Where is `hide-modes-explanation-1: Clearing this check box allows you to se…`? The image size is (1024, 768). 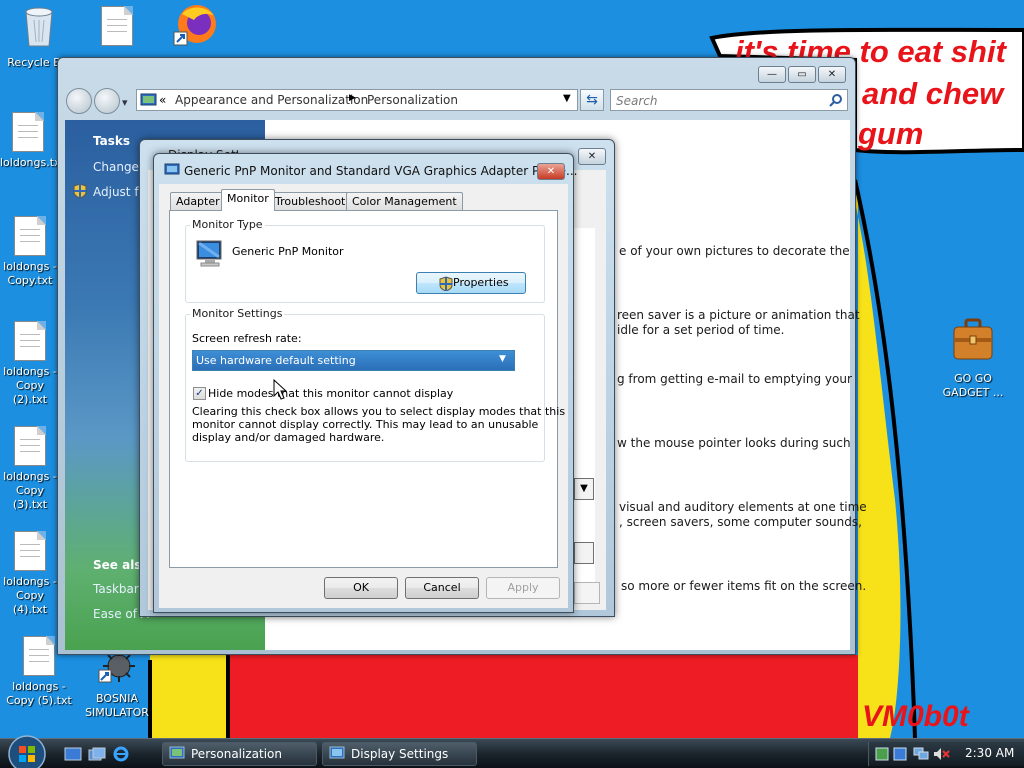 hide-modes-explanation-1: Clearing this check box allows you to se… is located at coordinates (379, 411).